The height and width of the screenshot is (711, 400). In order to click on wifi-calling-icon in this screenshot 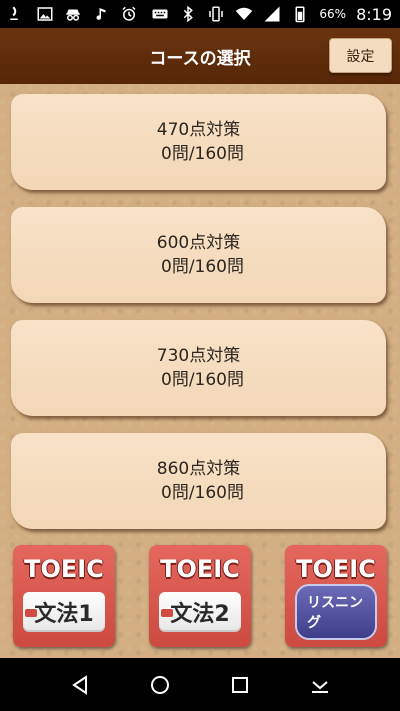, I will do `click(17, 14)`.